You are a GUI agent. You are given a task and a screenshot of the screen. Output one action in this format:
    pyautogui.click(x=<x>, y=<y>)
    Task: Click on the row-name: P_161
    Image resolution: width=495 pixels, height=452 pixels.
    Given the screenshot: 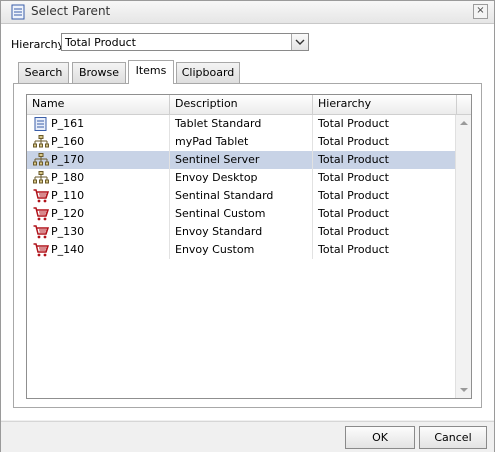 What is the action you would take?
    pyautogui.click(x=68, y=123)
    